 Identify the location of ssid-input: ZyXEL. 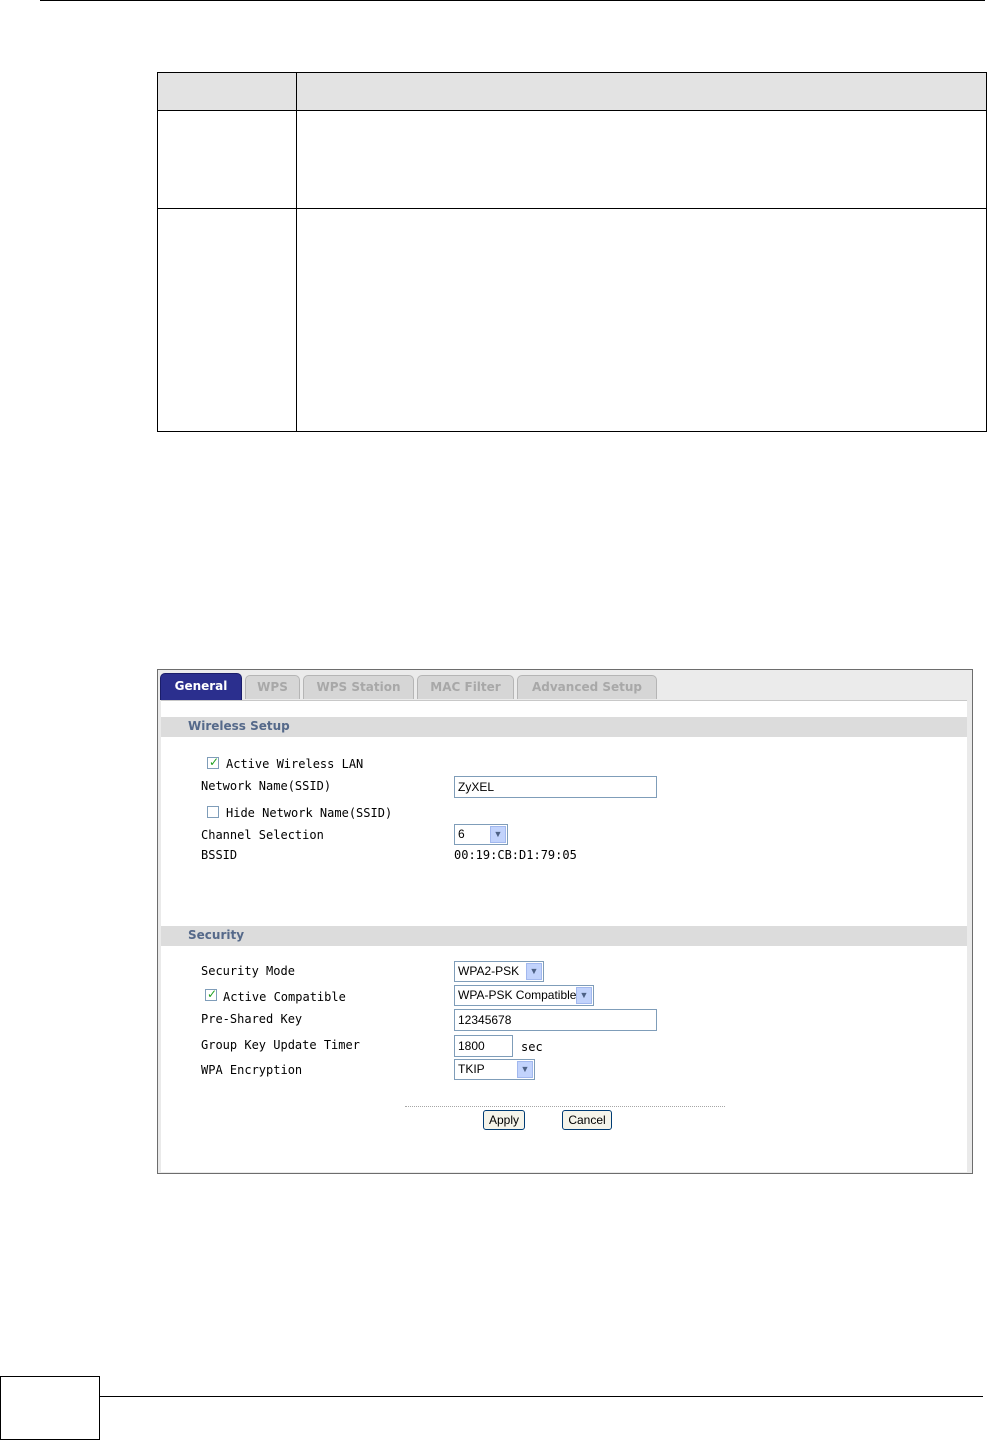
(555, 787).